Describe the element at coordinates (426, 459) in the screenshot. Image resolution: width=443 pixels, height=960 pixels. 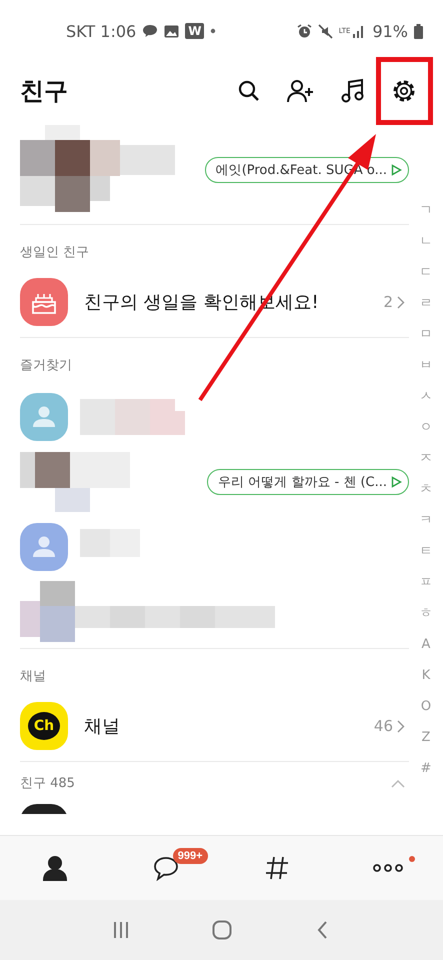
I see `index-letter: ㅈ` at that location.